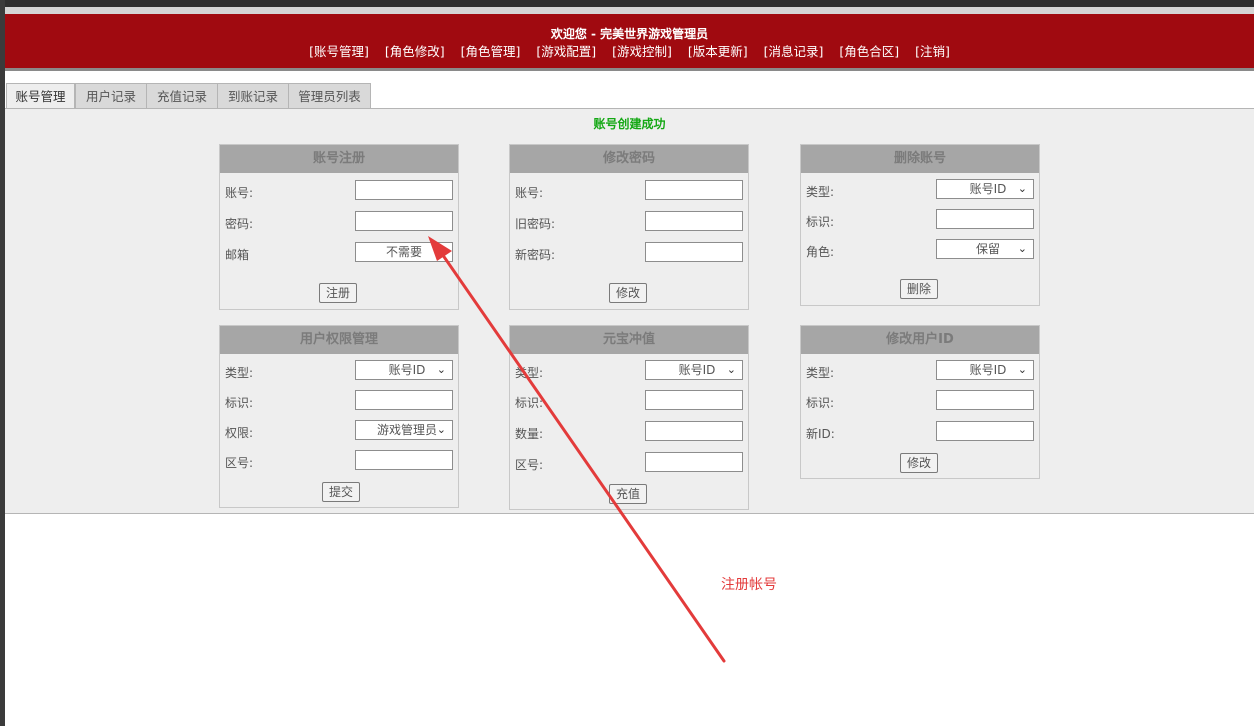 This screenshot has width=1254, height=726. I want to click on recharge-zone-label: 区号:, so click(529, 465).